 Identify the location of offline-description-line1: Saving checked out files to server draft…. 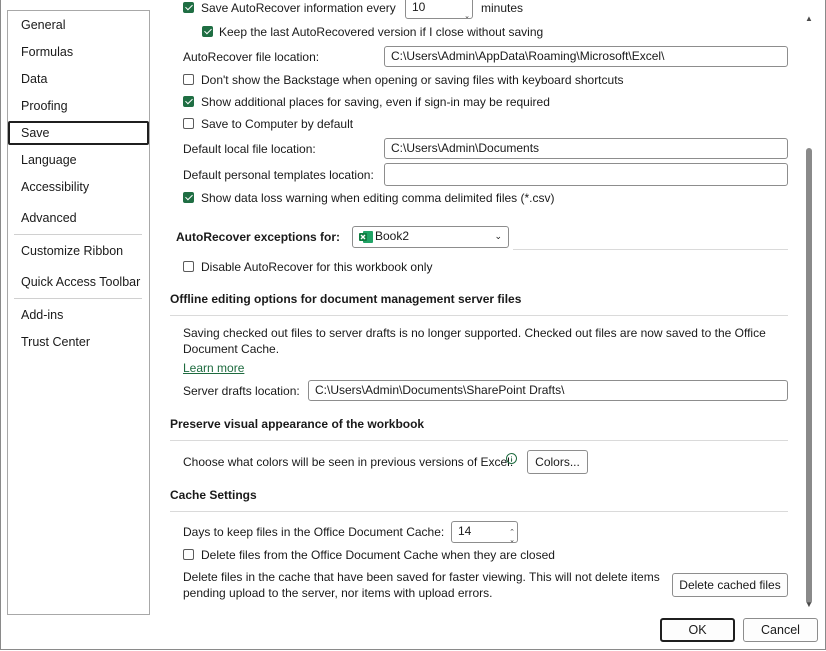
(474, 333).